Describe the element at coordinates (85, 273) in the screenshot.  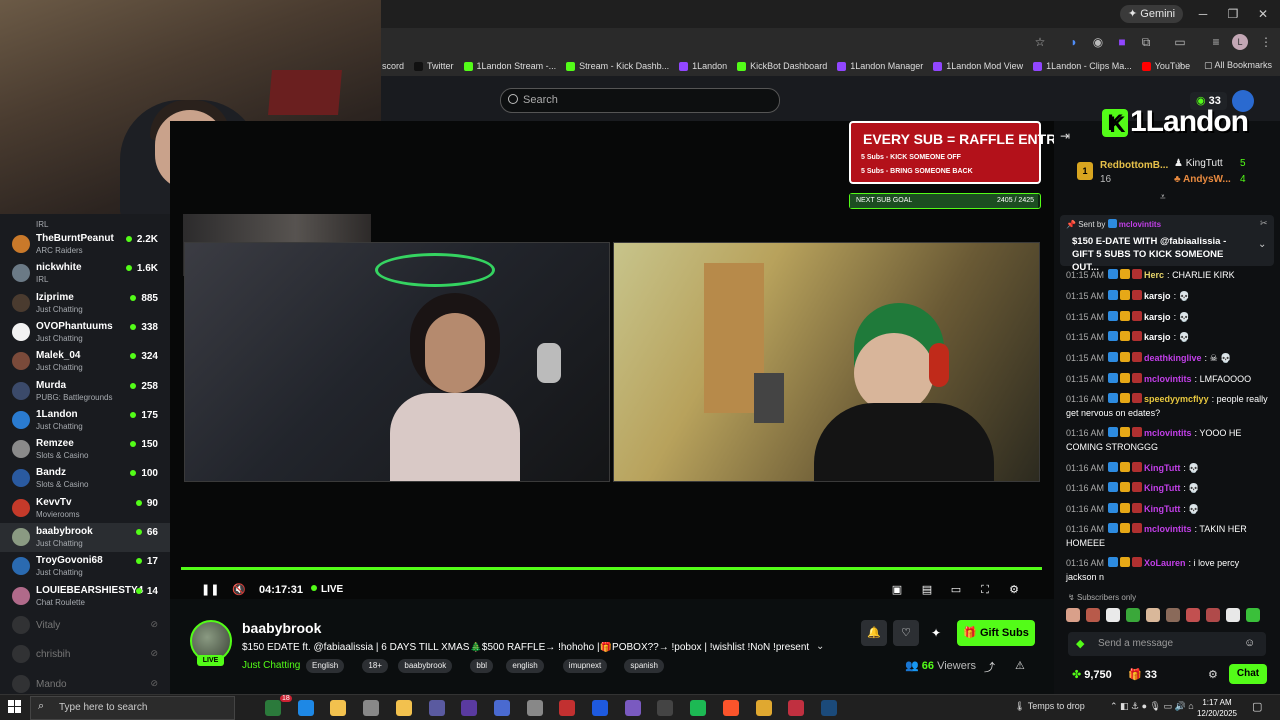
I see `sidebar-channel-item: nickwhite IRL 1.6K` at that location.